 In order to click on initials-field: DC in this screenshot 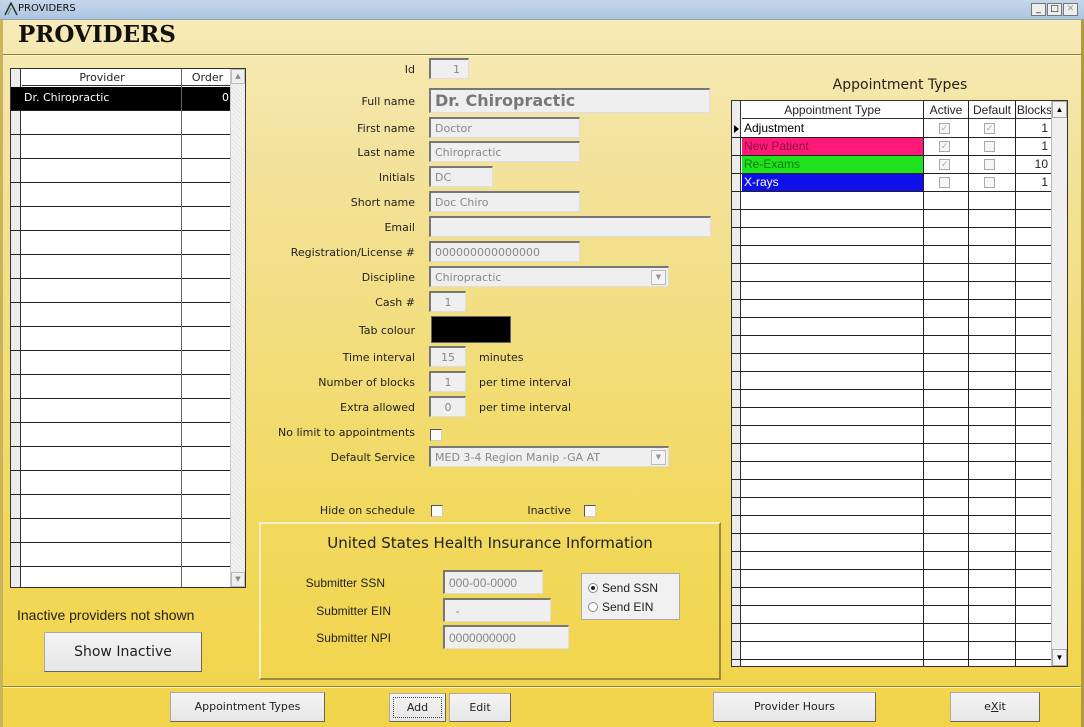, I will do `click(461, 176)`.